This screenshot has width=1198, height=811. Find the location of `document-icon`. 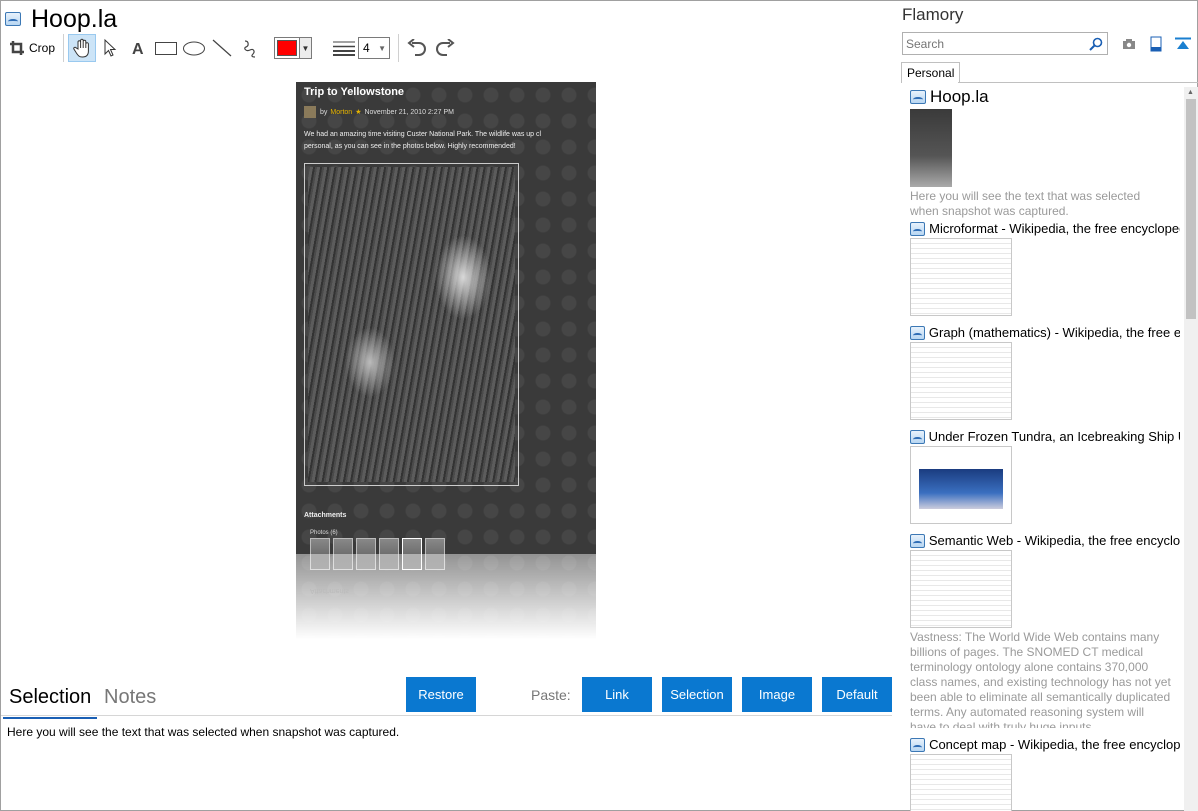

document-icon is located at coordinates (1156, 44).